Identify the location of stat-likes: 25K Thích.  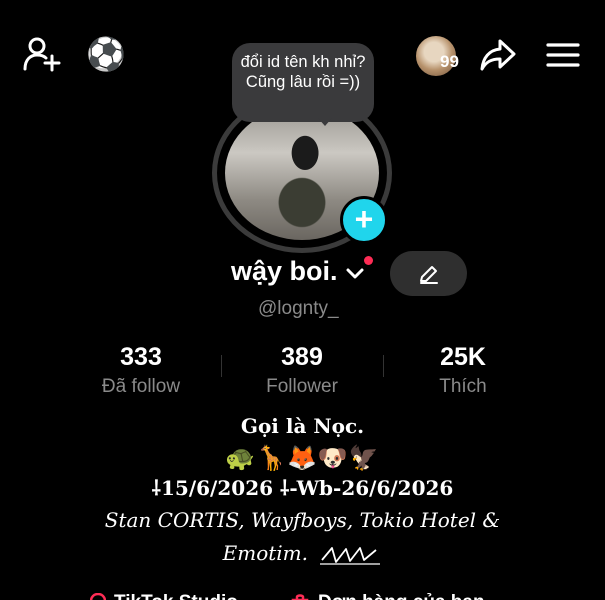
(463, 371).